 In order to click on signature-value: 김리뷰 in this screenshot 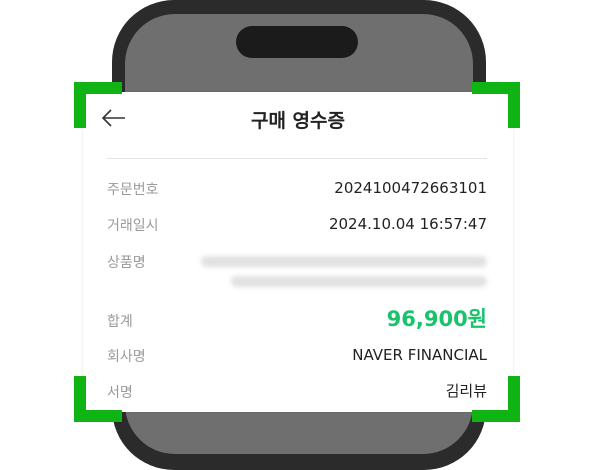, I will do `click(466, 391)`.